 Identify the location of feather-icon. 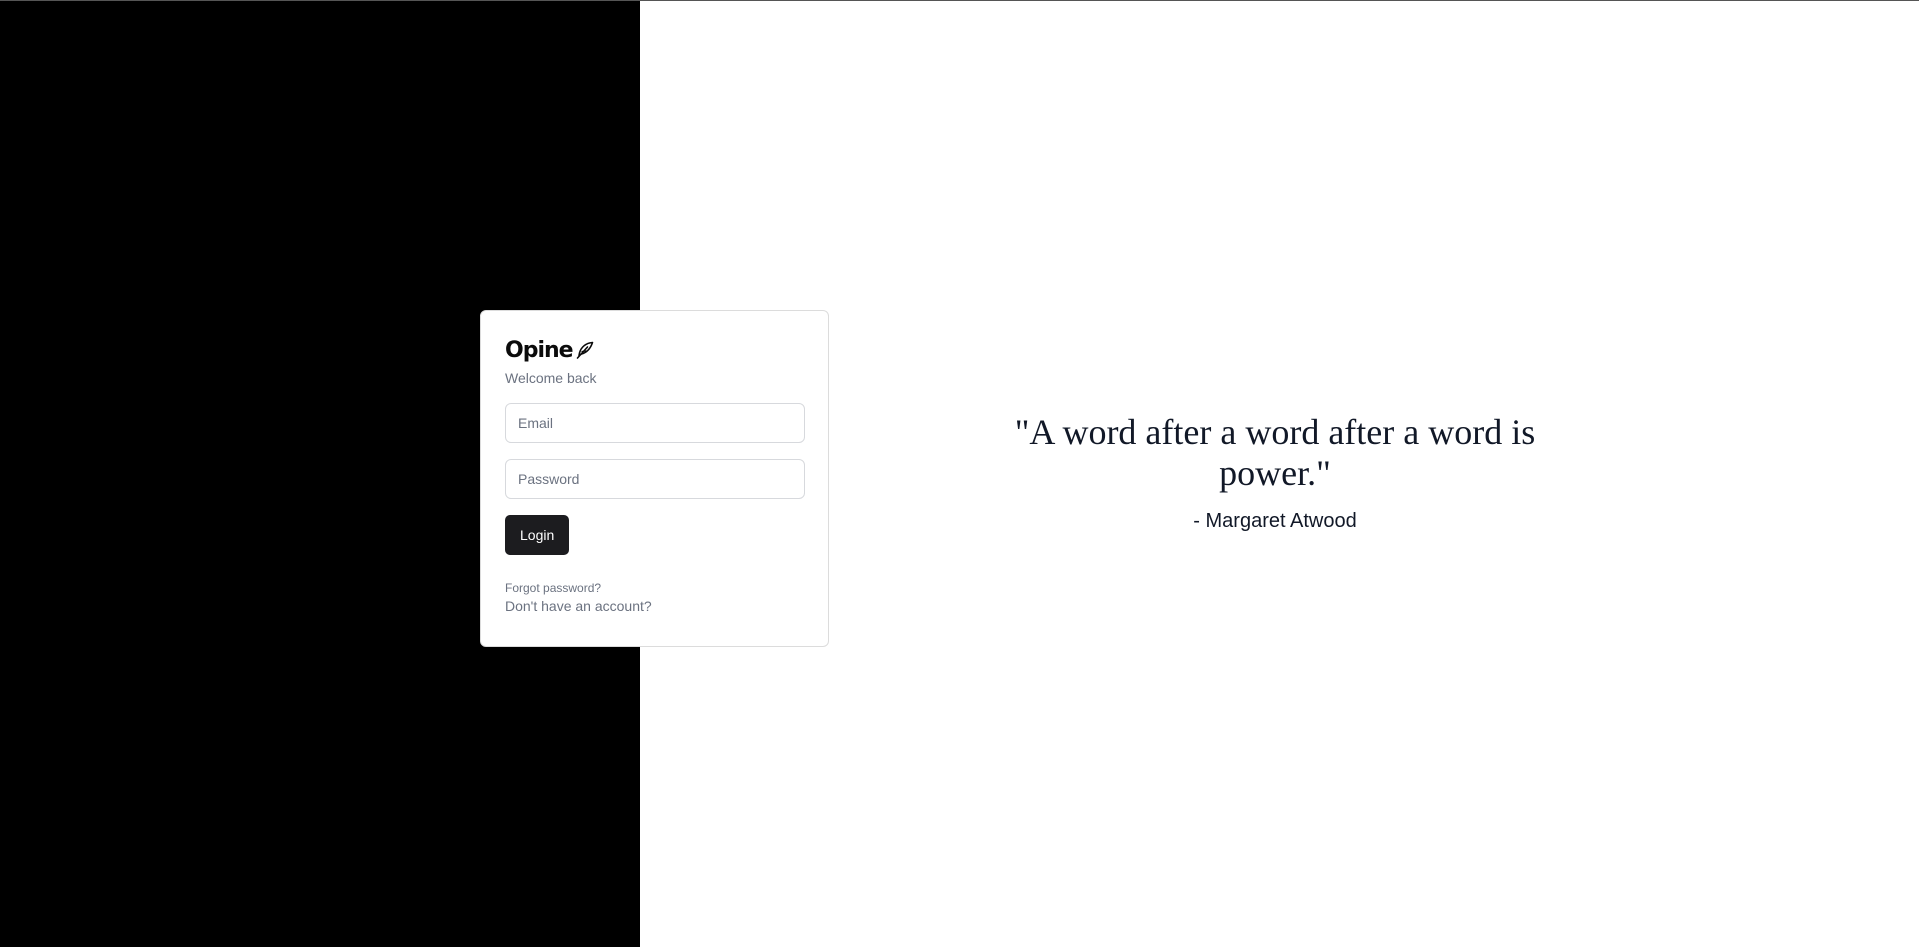
(585, 350).